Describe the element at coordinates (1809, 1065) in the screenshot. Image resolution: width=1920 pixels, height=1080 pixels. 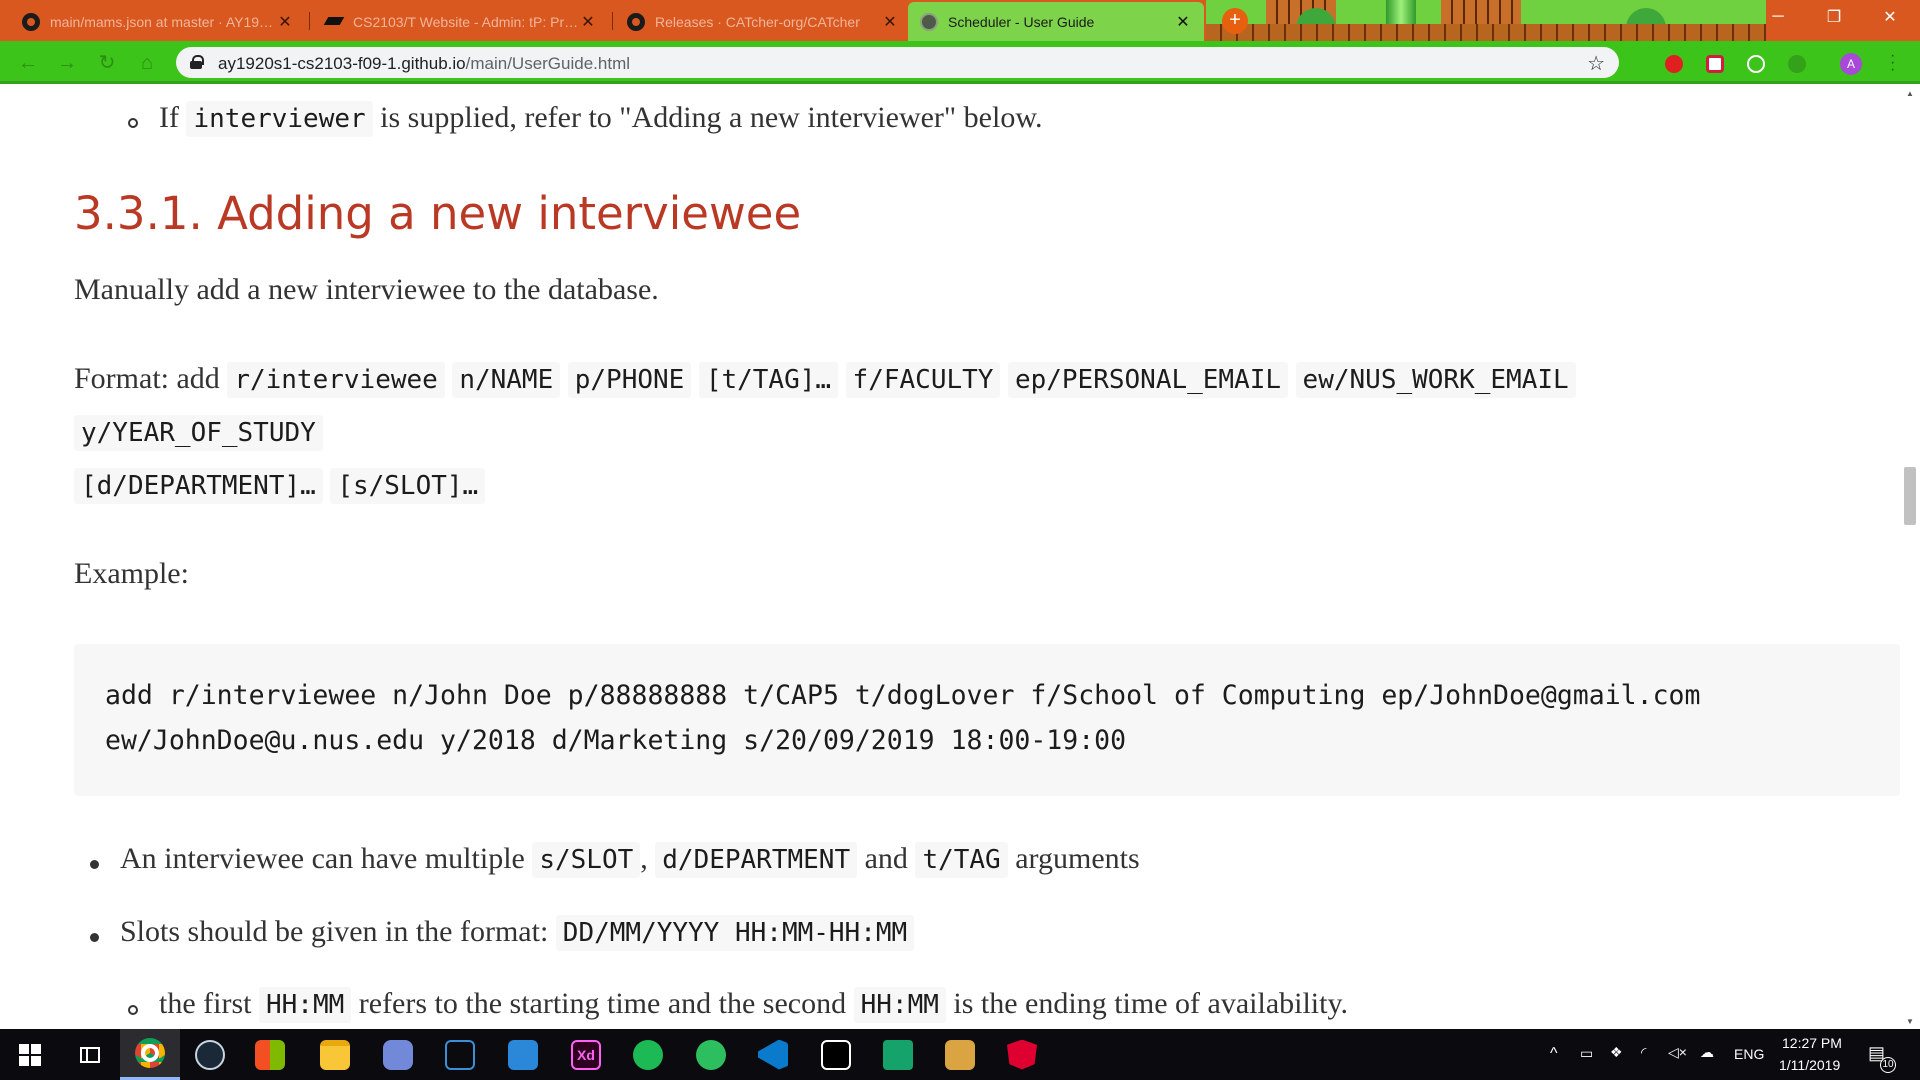
I see `clock-date: 1/11/2019` at that location.